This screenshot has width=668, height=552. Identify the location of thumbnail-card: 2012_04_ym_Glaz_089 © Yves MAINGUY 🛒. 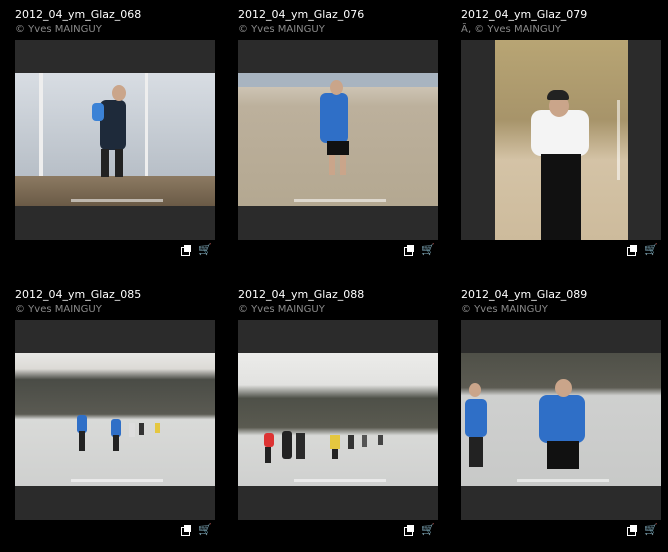
(561, 418).